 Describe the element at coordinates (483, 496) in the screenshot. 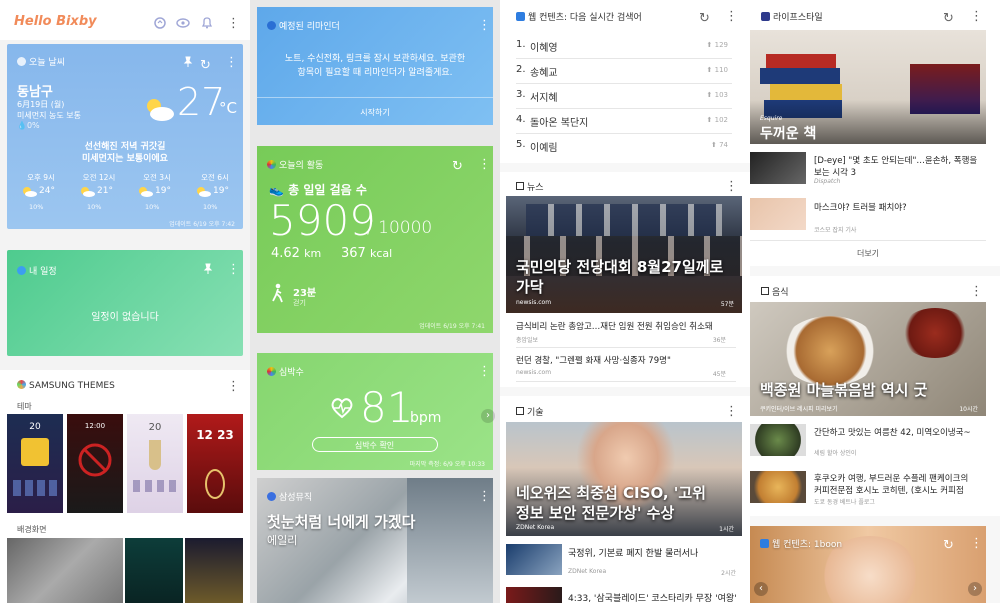

I see `music-more-icon` at that location.